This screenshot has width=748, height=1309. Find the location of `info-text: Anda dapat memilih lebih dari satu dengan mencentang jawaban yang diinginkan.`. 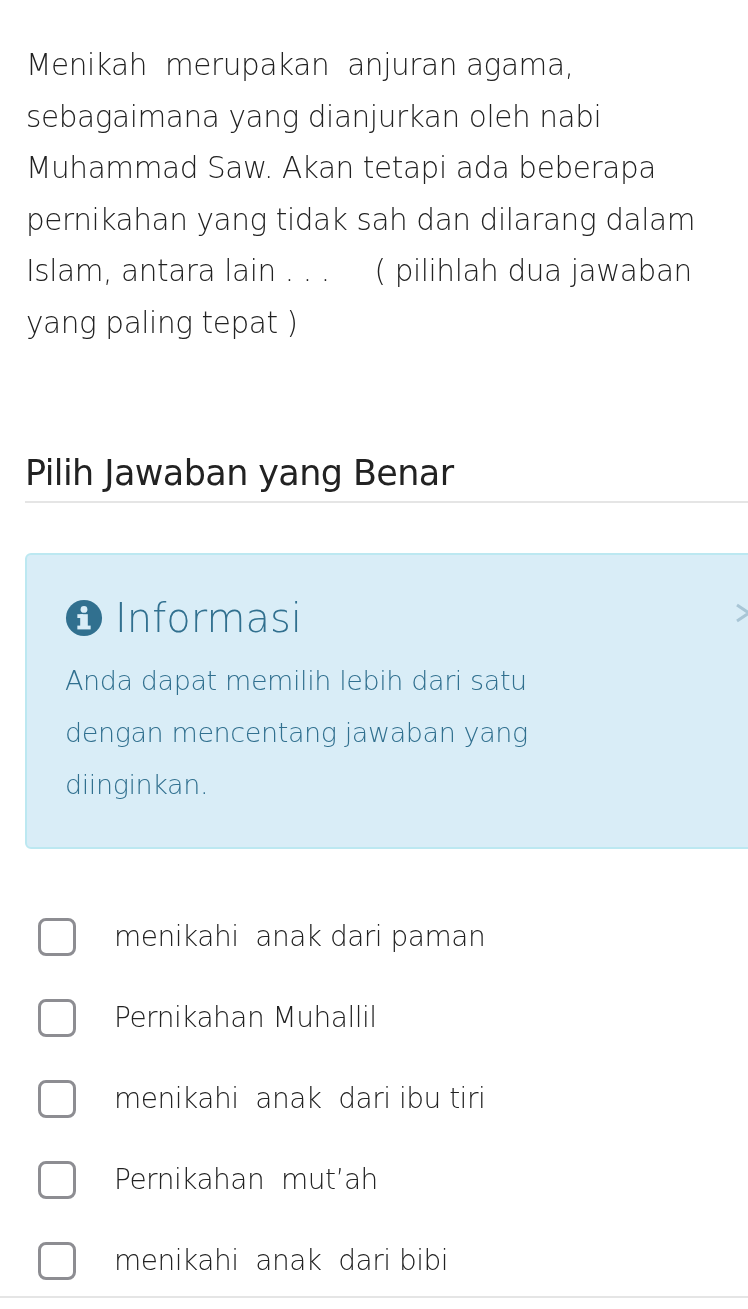

info-text: Anda dapat memilih lebih dari satu dengan mencentang jawaban yang diinginkan. is located at coordinates (297, 733).